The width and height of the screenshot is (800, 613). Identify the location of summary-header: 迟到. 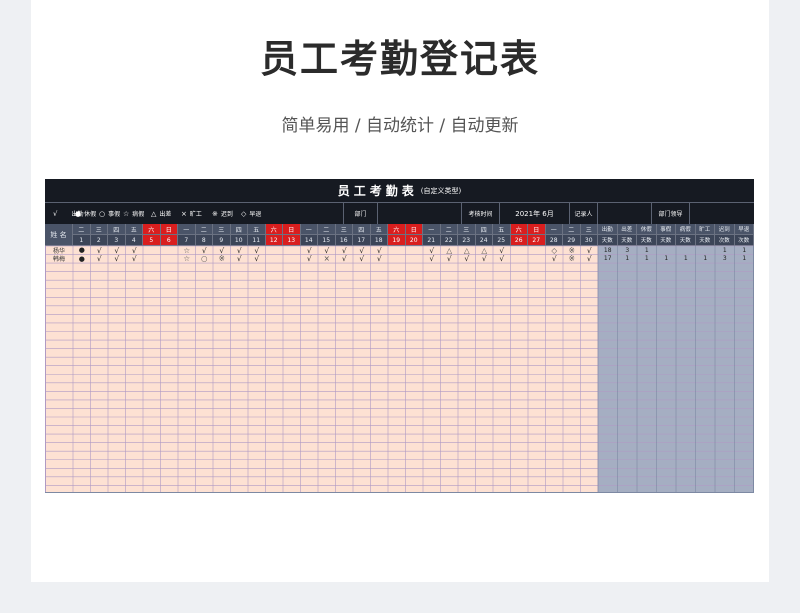
(725, 229).